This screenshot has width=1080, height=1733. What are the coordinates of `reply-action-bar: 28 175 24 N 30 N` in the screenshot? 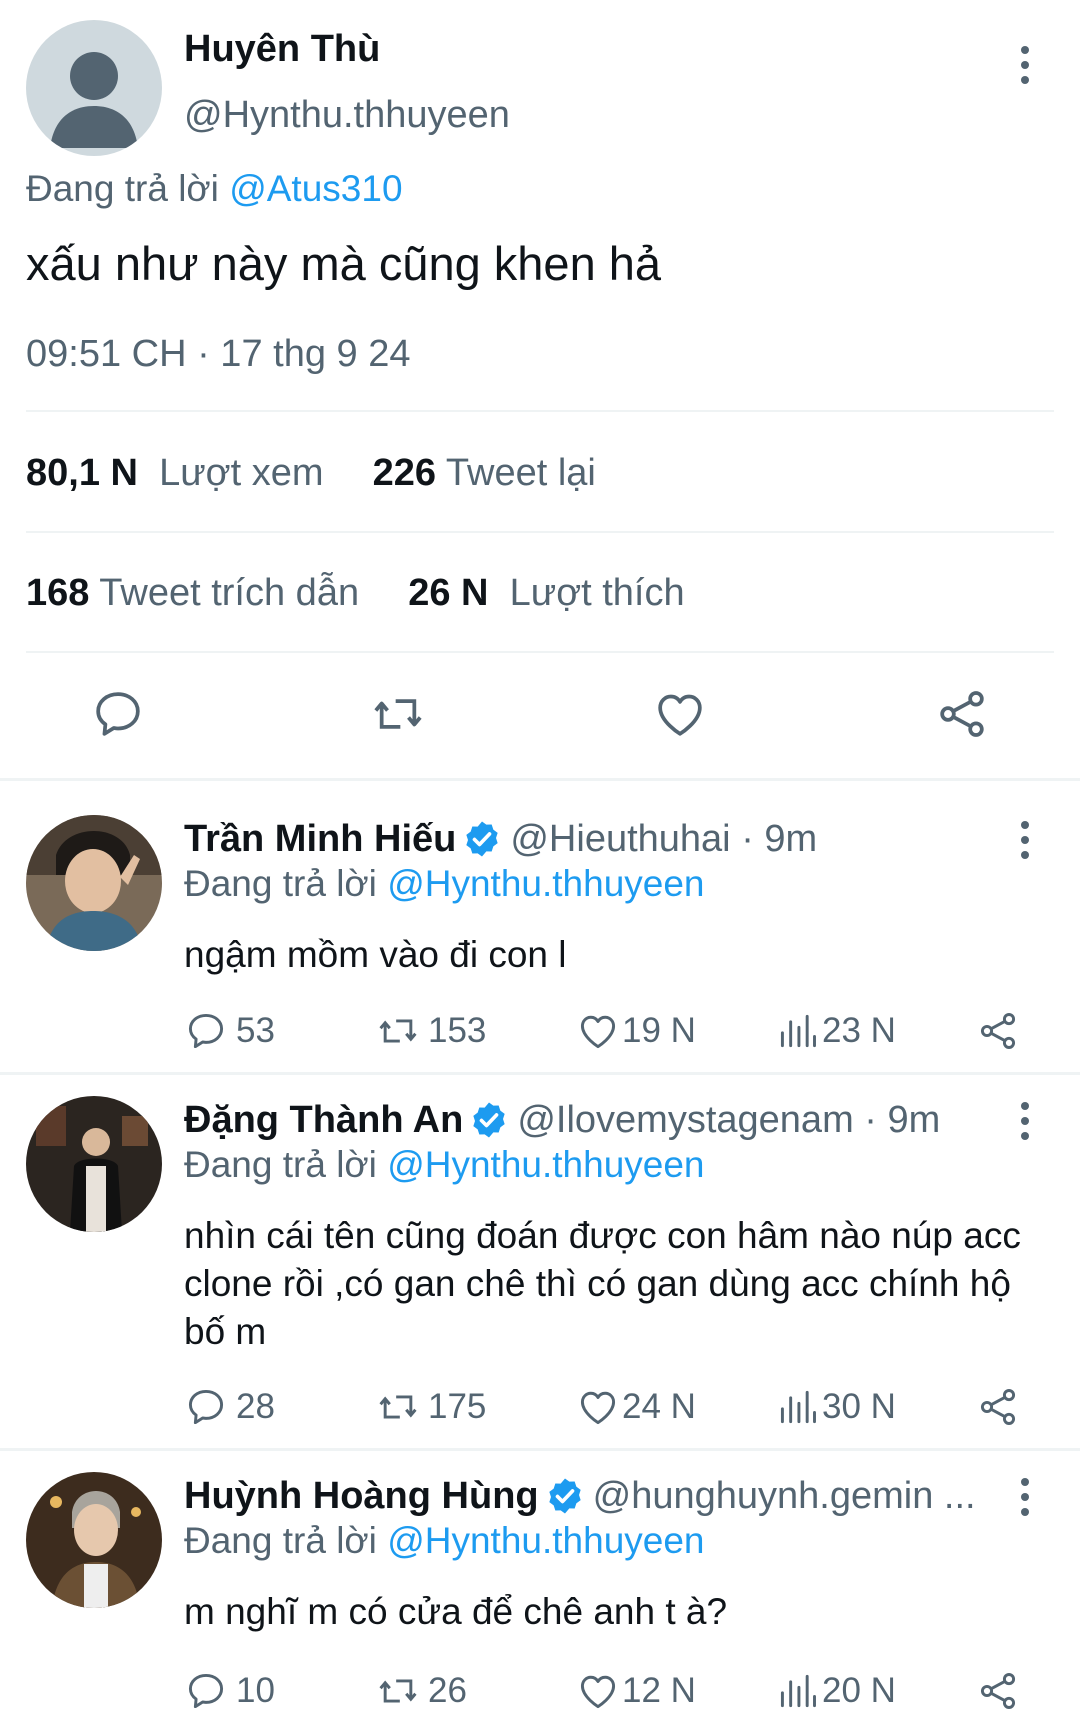 It's located at (604, 1407).